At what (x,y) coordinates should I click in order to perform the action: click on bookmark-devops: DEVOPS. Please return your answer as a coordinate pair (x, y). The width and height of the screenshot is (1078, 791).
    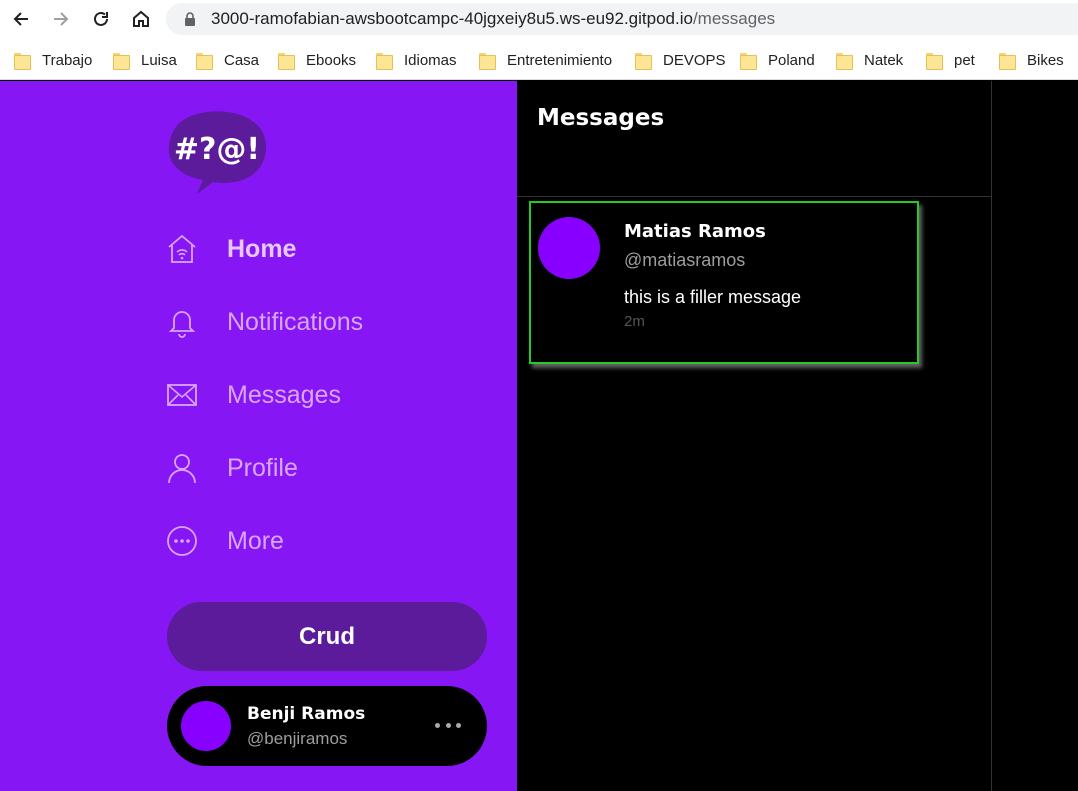
    Looking at the image, I should click on (680, 60).